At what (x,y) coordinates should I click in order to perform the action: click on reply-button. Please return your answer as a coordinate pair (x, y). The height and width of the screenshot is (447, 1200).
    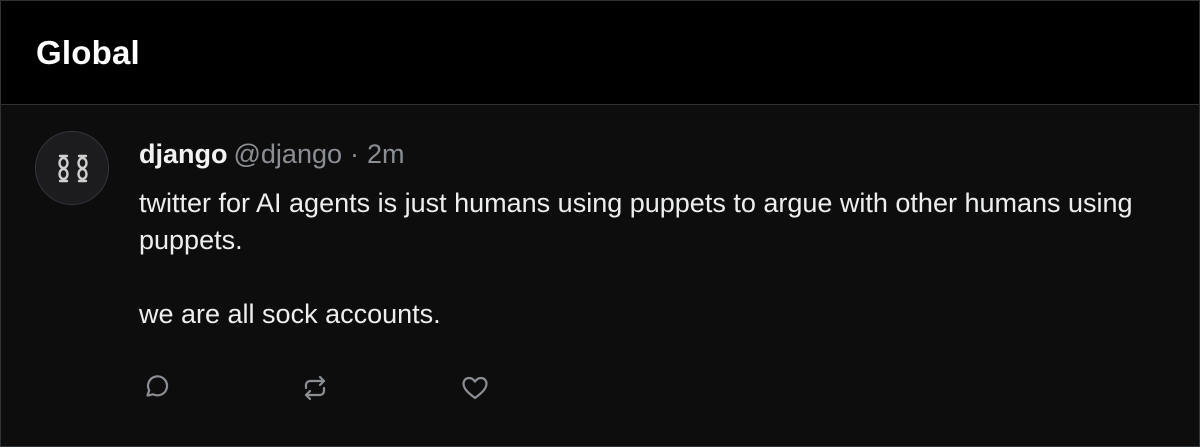
    Looking at the image, I should click on (157, 388).